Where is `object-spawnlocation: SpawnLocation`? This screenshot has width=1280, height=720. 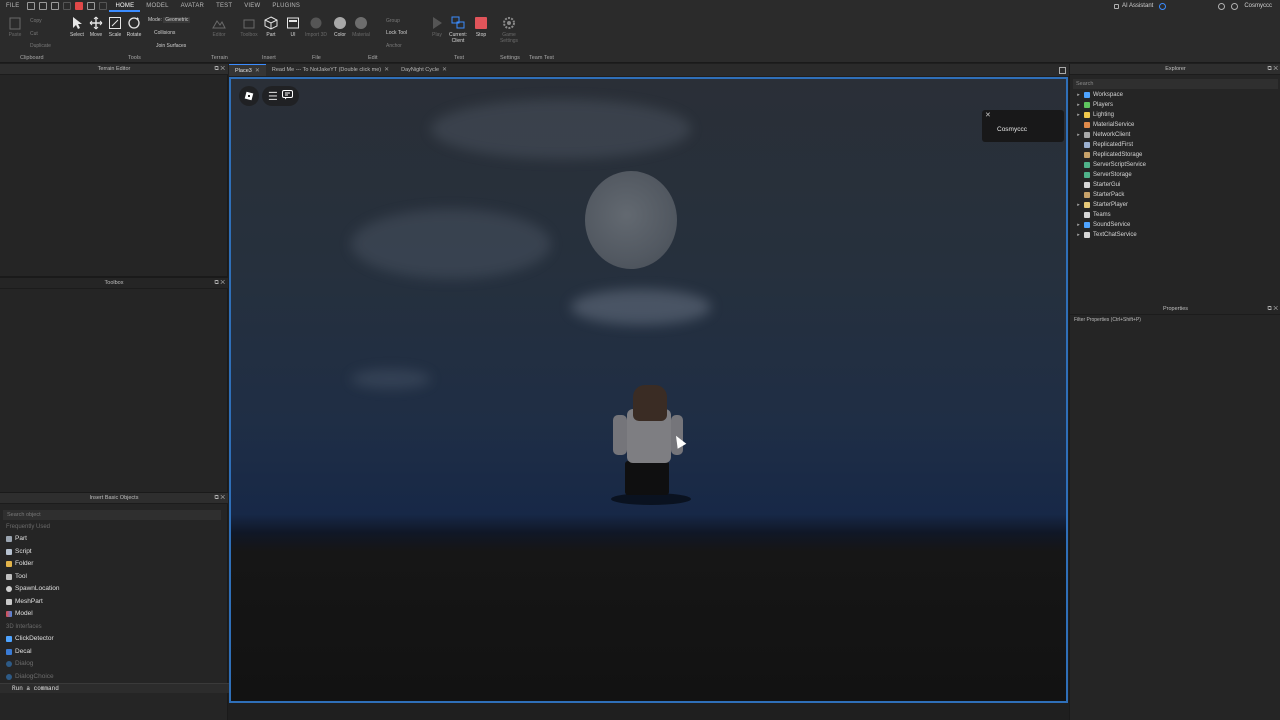
object-spawnlocation: SpawnLocation is located at coordinates (32, 589).